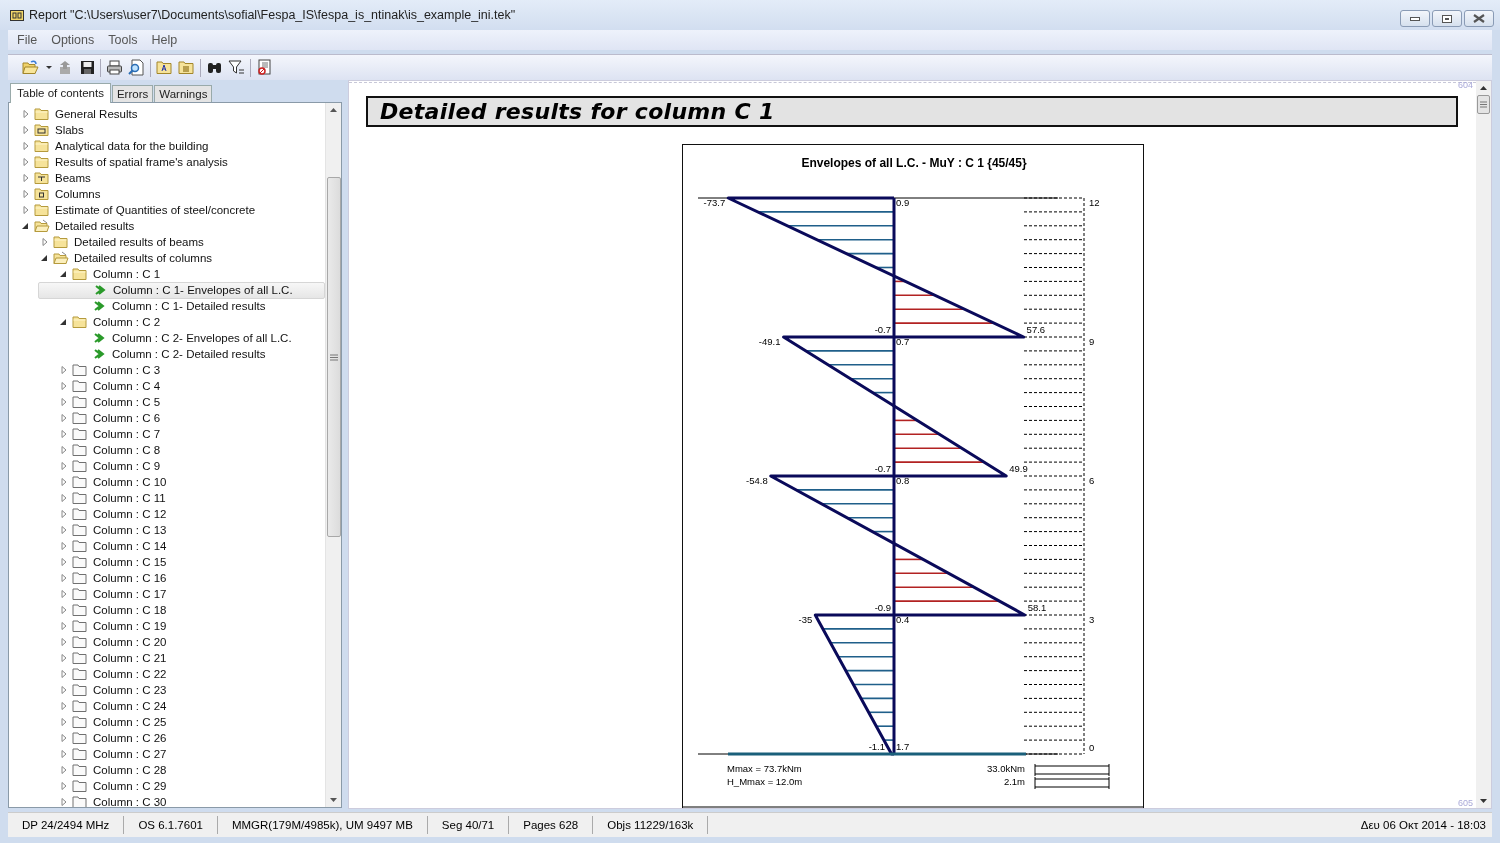 This screenshot has width=1500, height=843. Describe the element at coordinates (130, 786) in the screenshot. I see `tree-item: Column : C 29` at that location.